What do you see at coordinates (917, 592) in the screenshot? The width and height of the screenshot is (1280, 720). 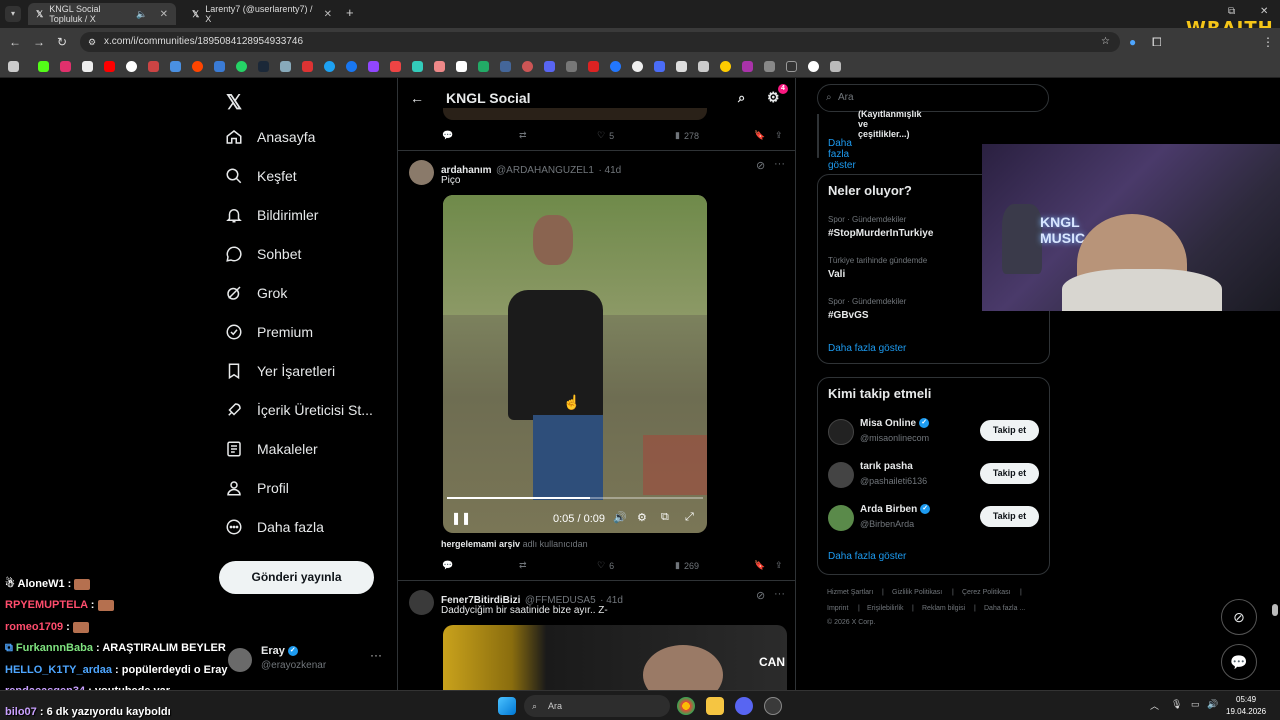 I see `footer-link: Gizlilik Politikası` at bounding box center [917, 592].